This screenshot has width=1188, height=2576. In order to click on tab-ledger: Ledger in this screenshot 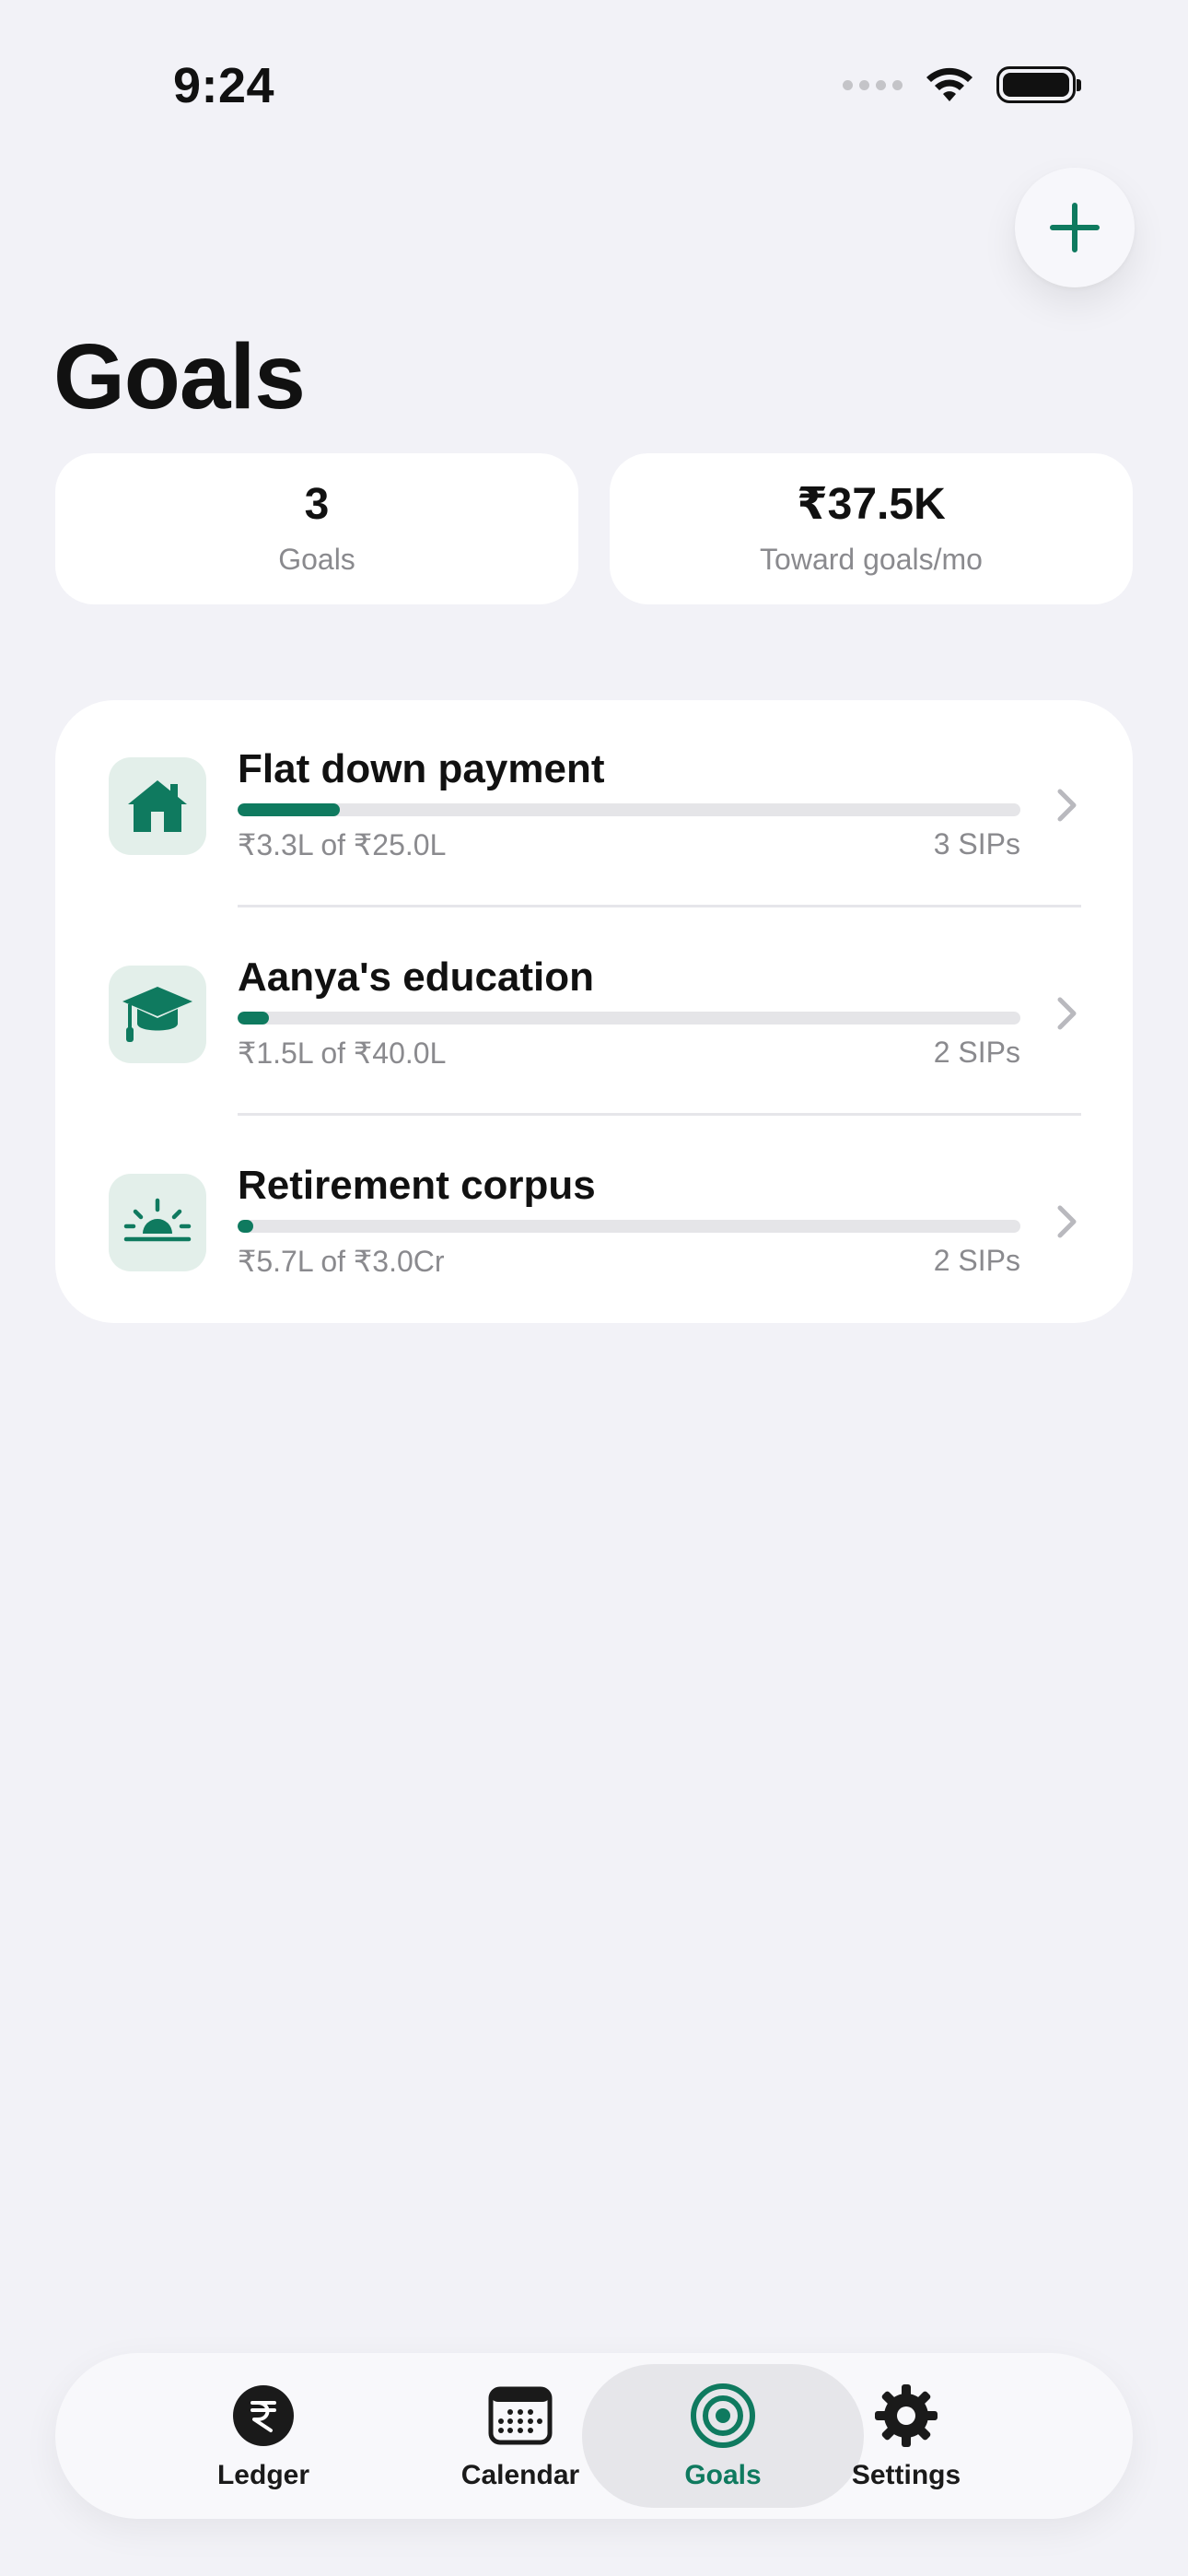, I will do `click(263, 2436)`.